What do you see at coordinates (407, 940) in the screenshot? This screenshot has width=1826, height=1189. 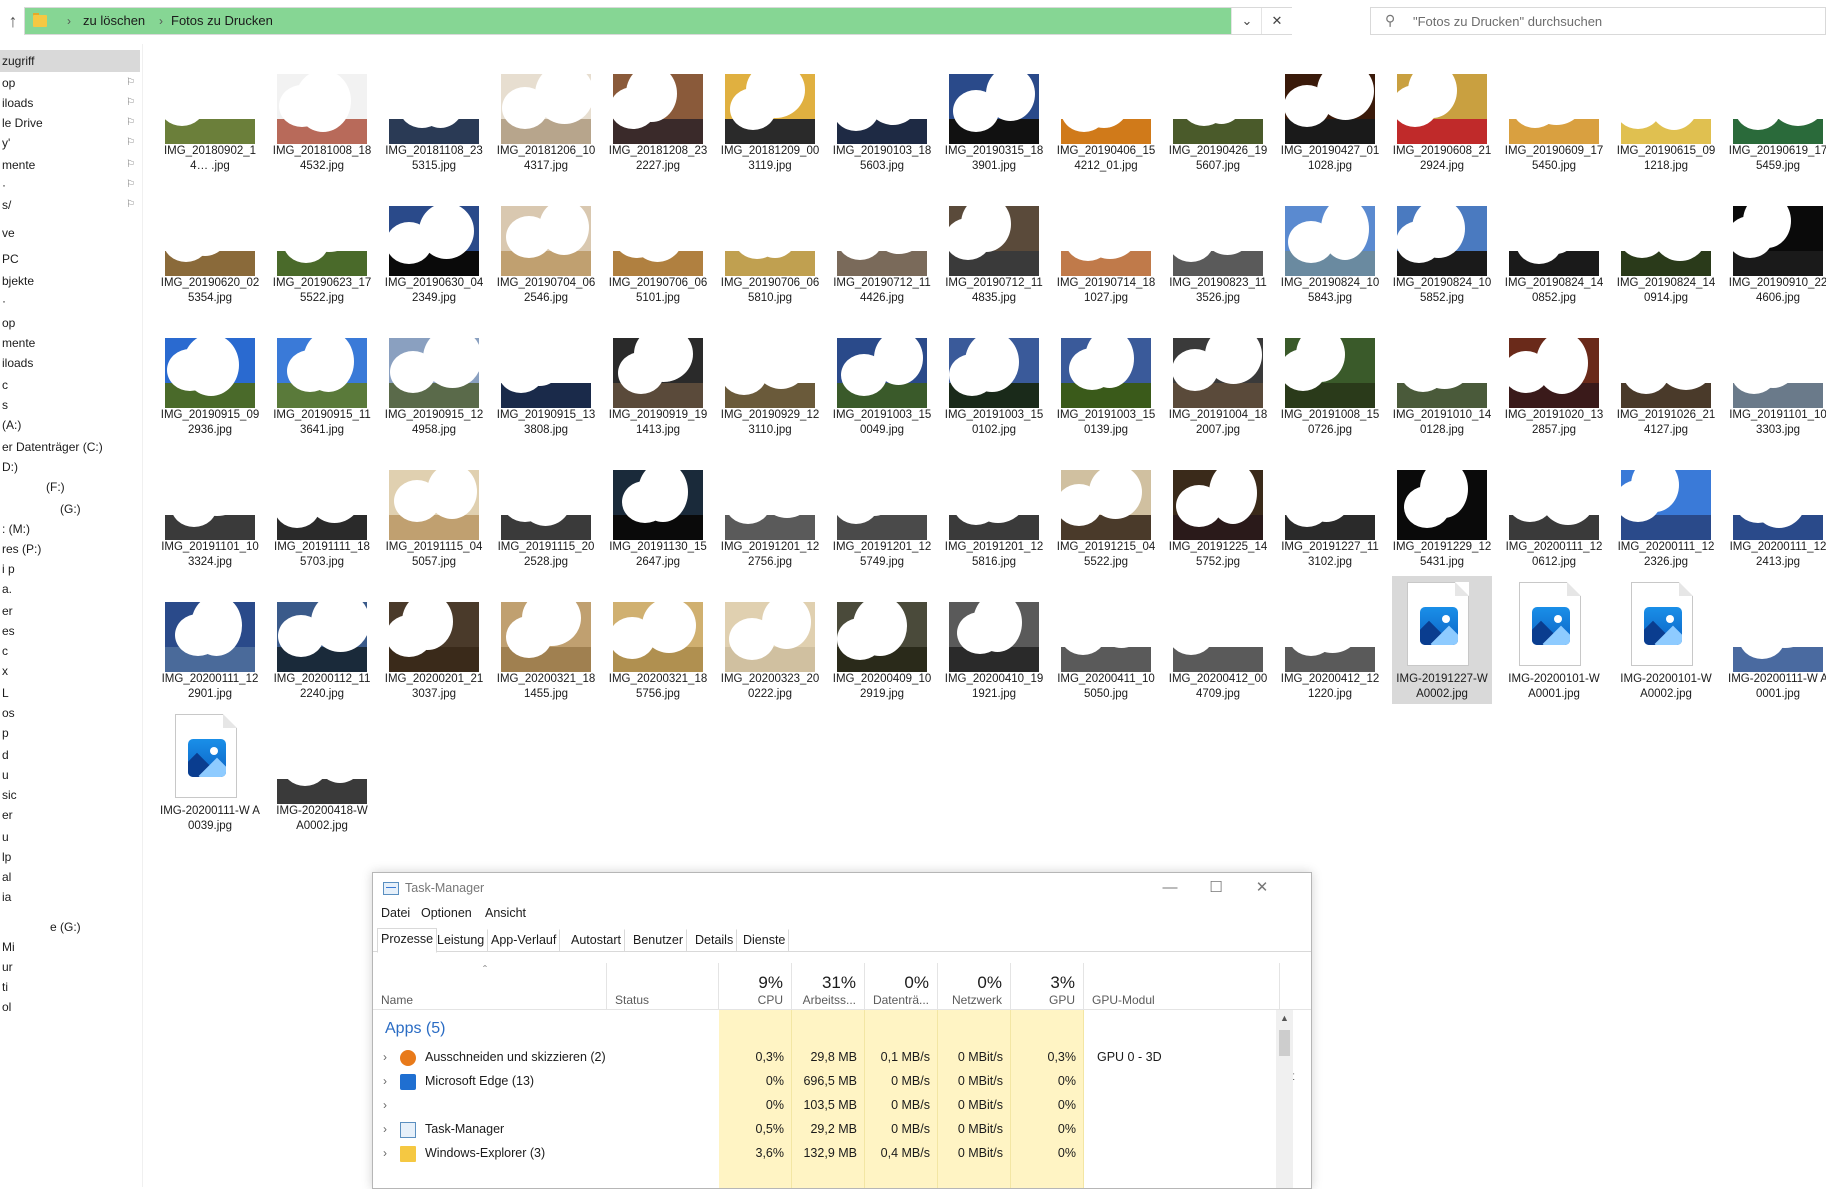 I see `tab-prozesse: Prozesse` at bounding box center [407, 940].